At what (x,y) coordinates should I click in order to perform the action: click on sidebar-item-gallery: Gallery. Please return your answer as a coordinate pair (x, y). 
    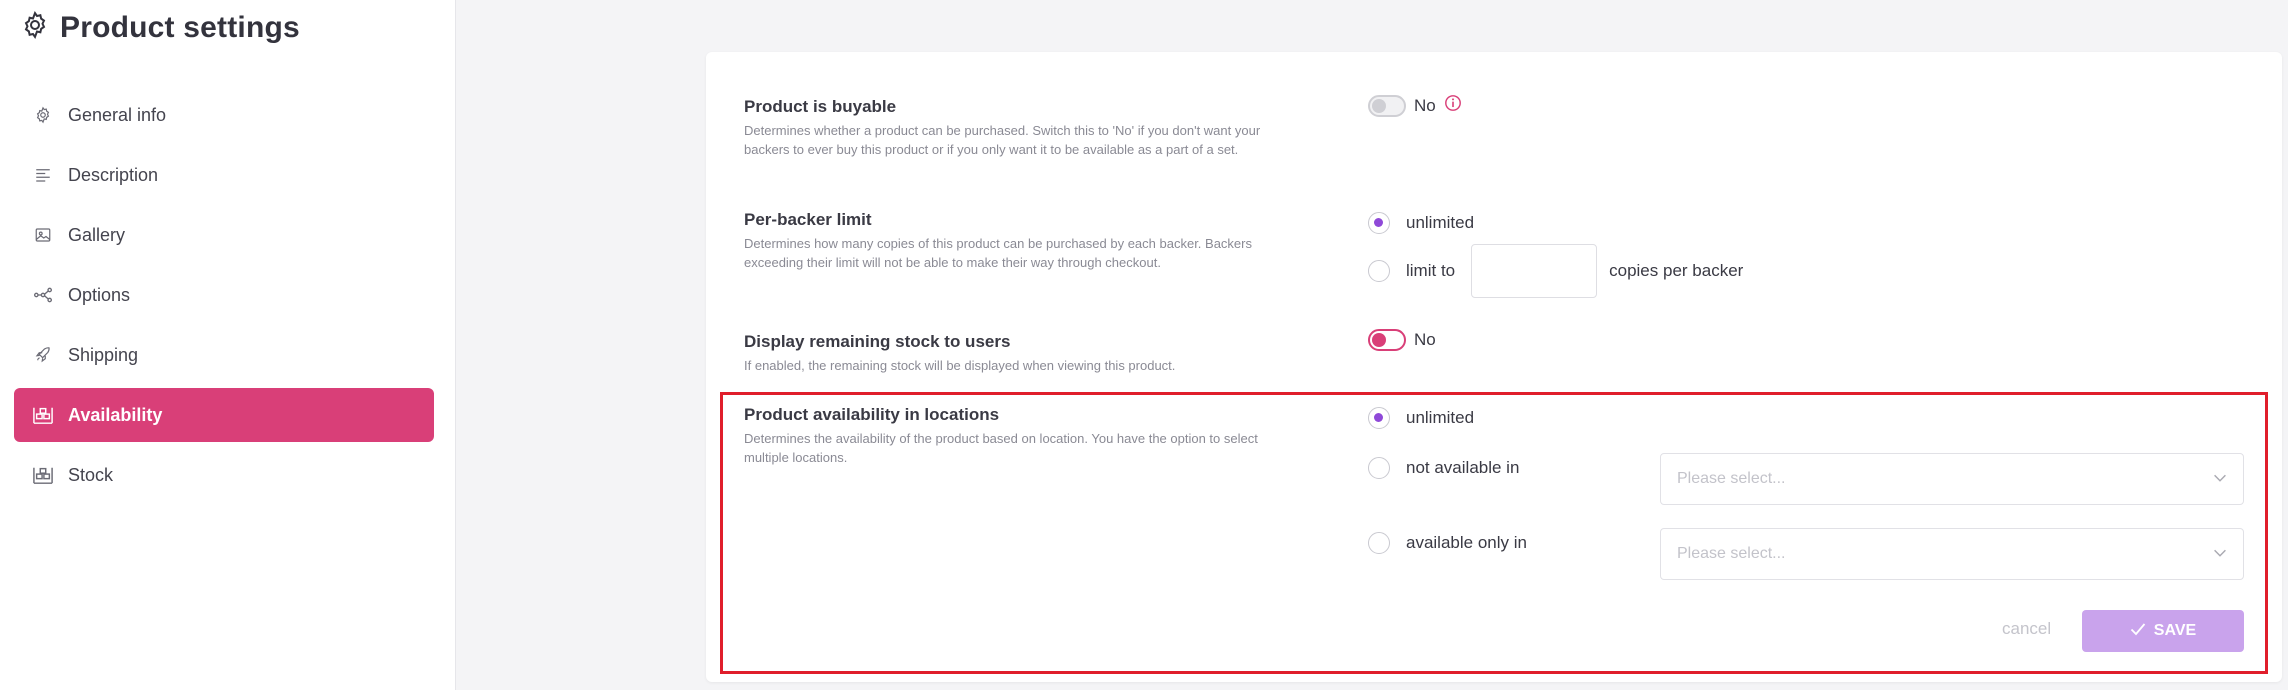
    Looking at the image, I should click on (224, 235).